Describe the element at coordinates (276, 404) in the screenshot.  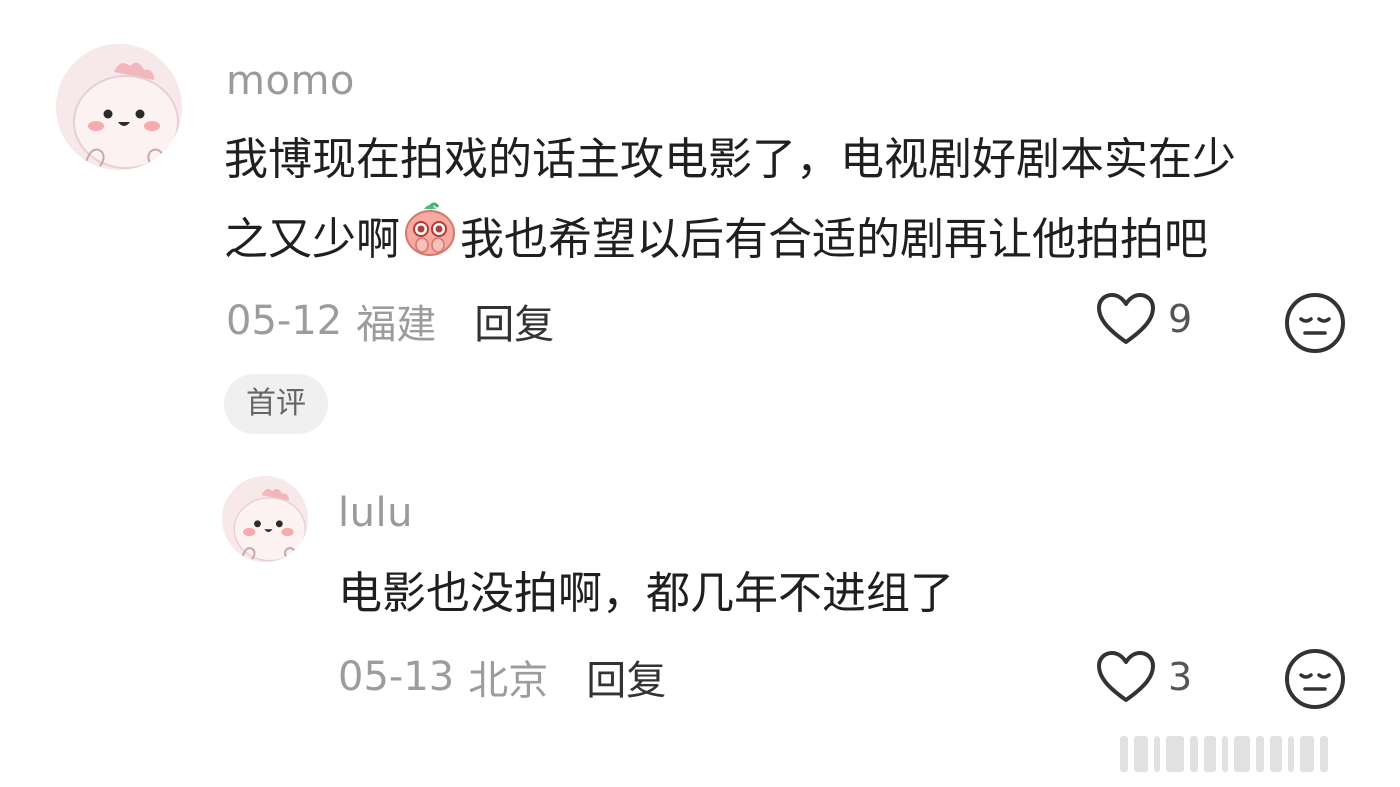
I see `first-comment-badge: 首评` at that location.